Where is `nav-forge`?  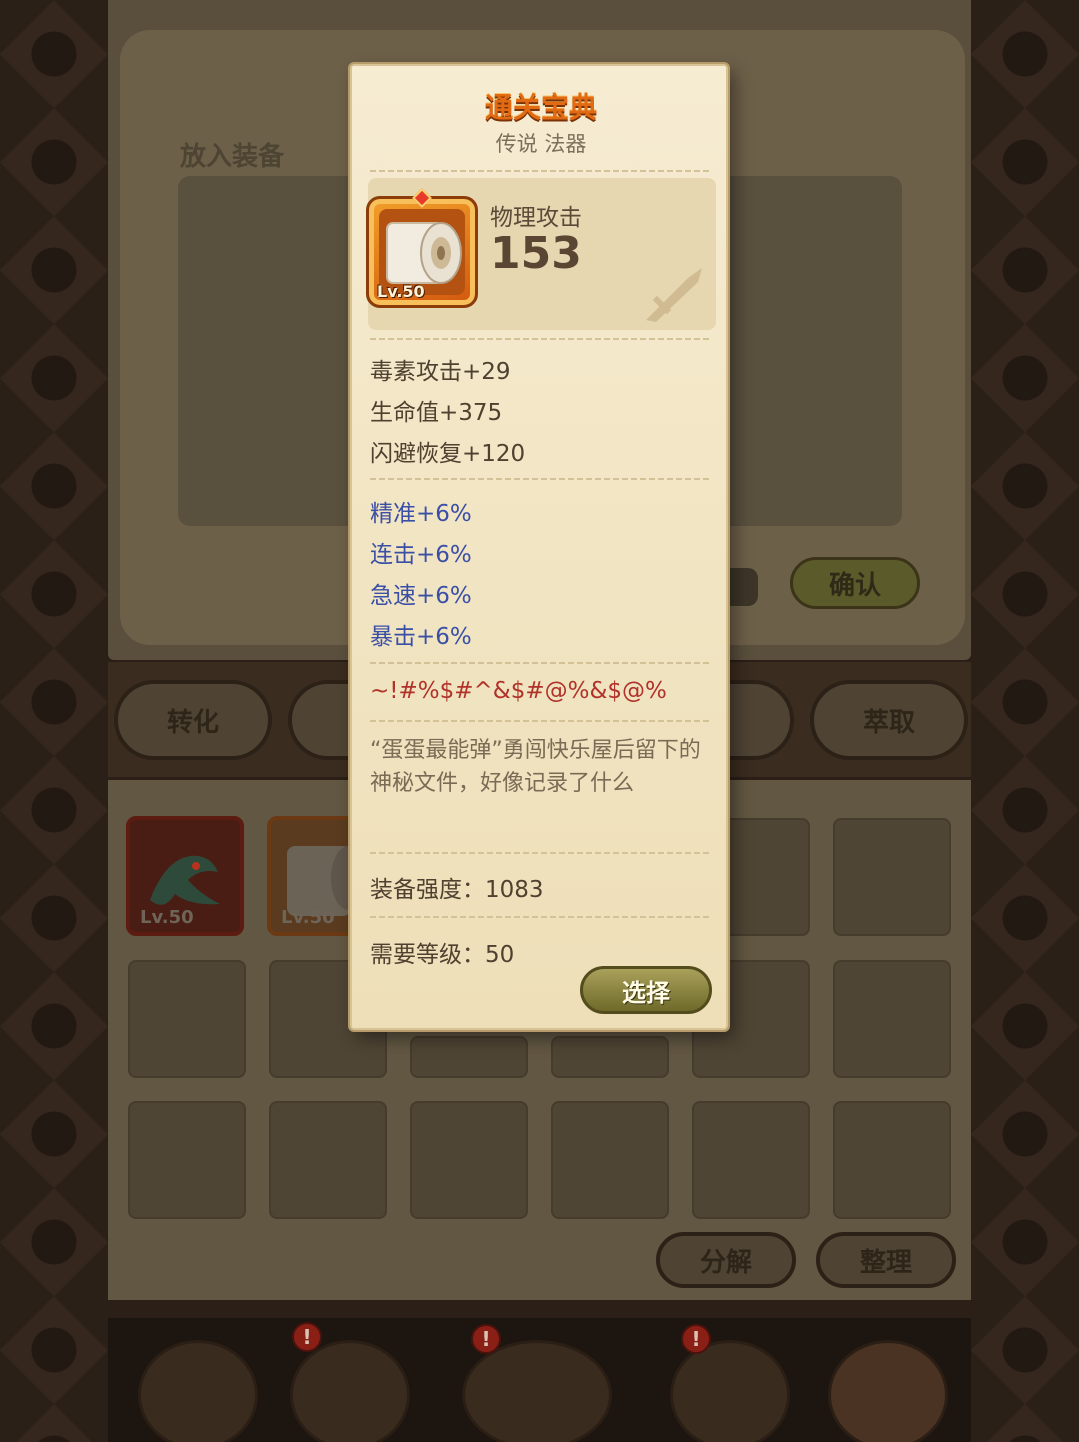
nav-forge is located at coordinates (888, 1386).